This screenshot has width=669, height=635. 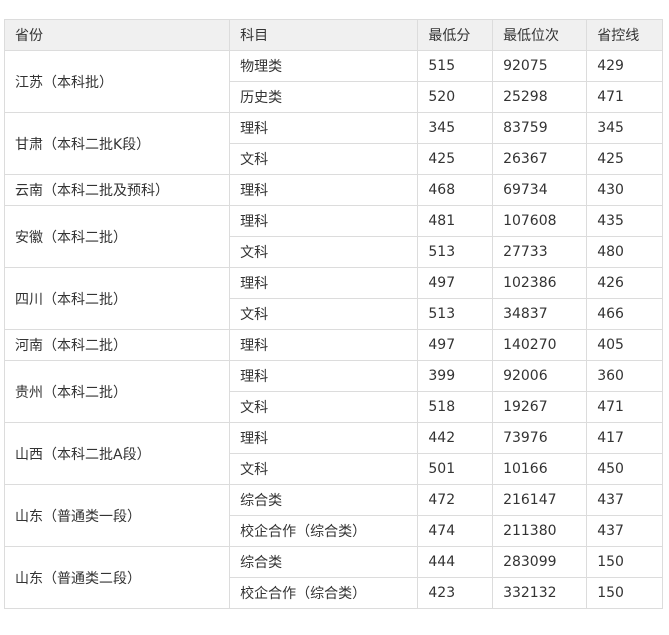 I want to click on min-rank-cell: 69734, so click(x=540, y=190).